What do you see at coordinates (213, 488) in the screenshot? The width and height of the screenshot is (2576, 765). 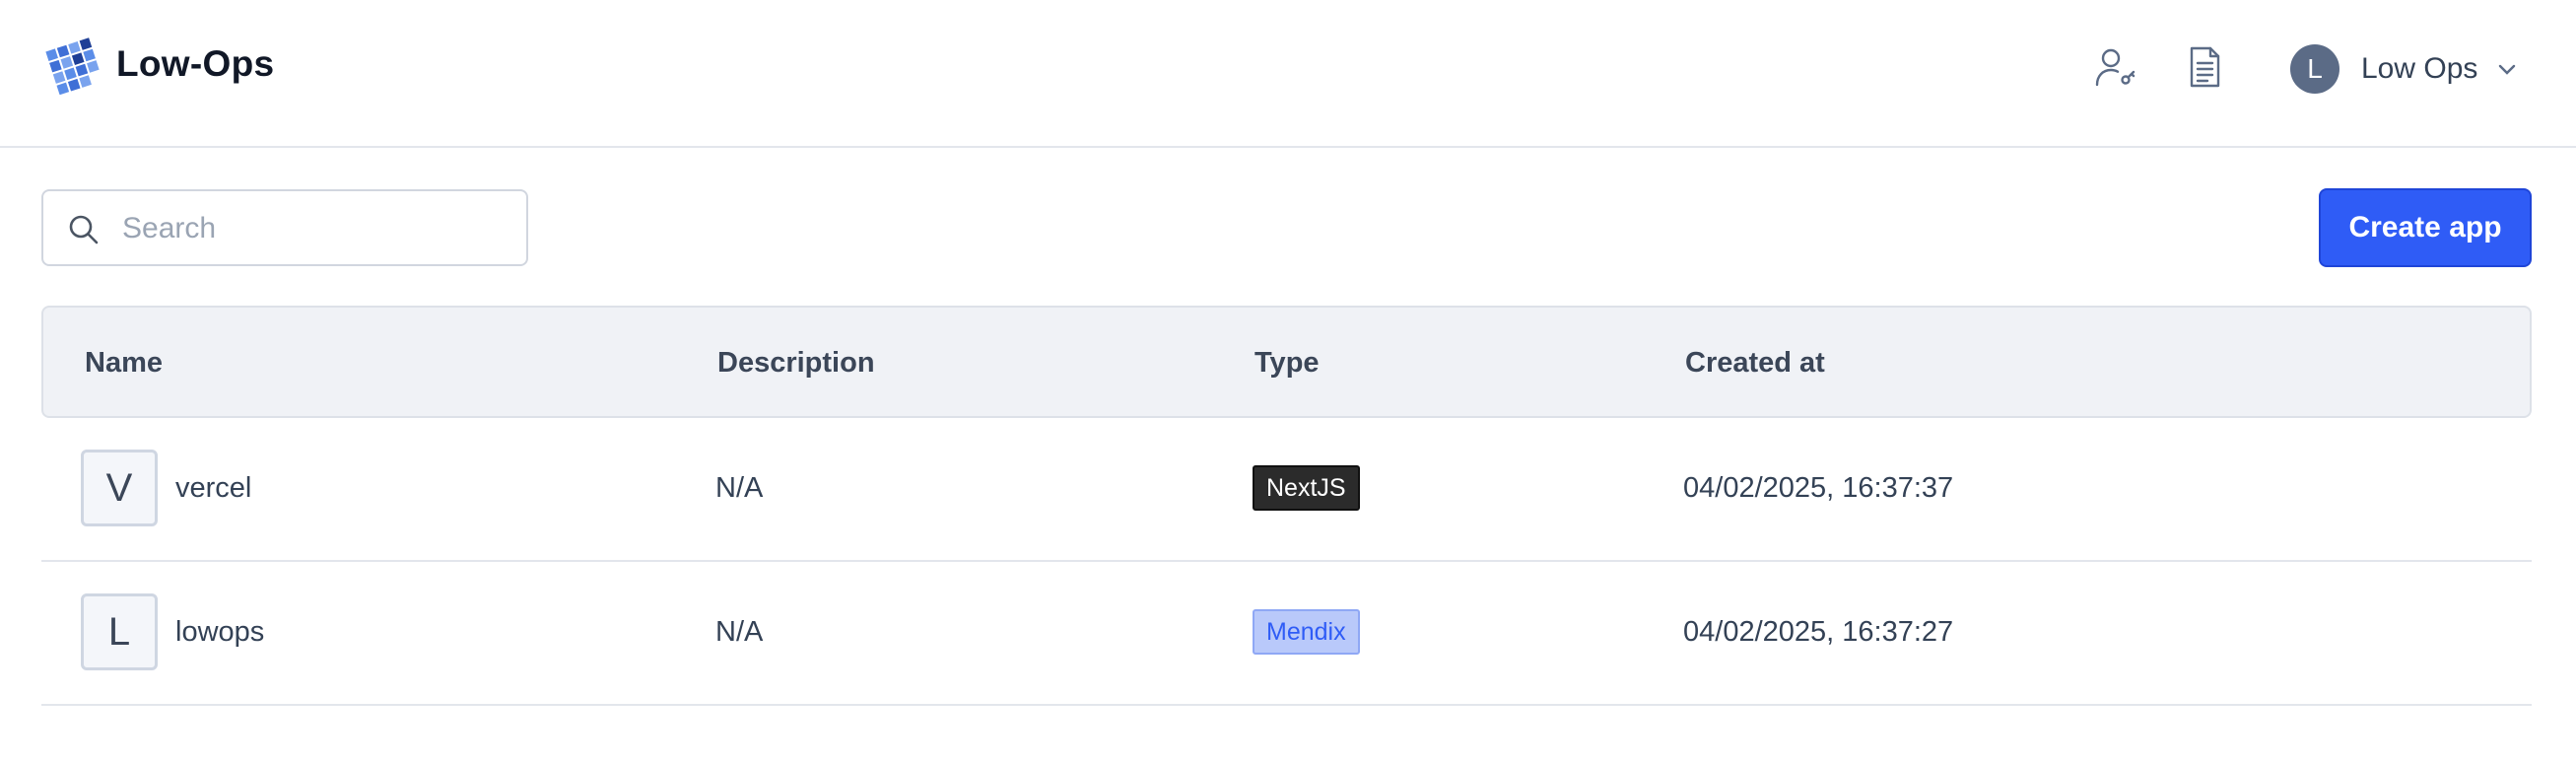 I see `app-name: vercel` at bounding box center [213, 488].